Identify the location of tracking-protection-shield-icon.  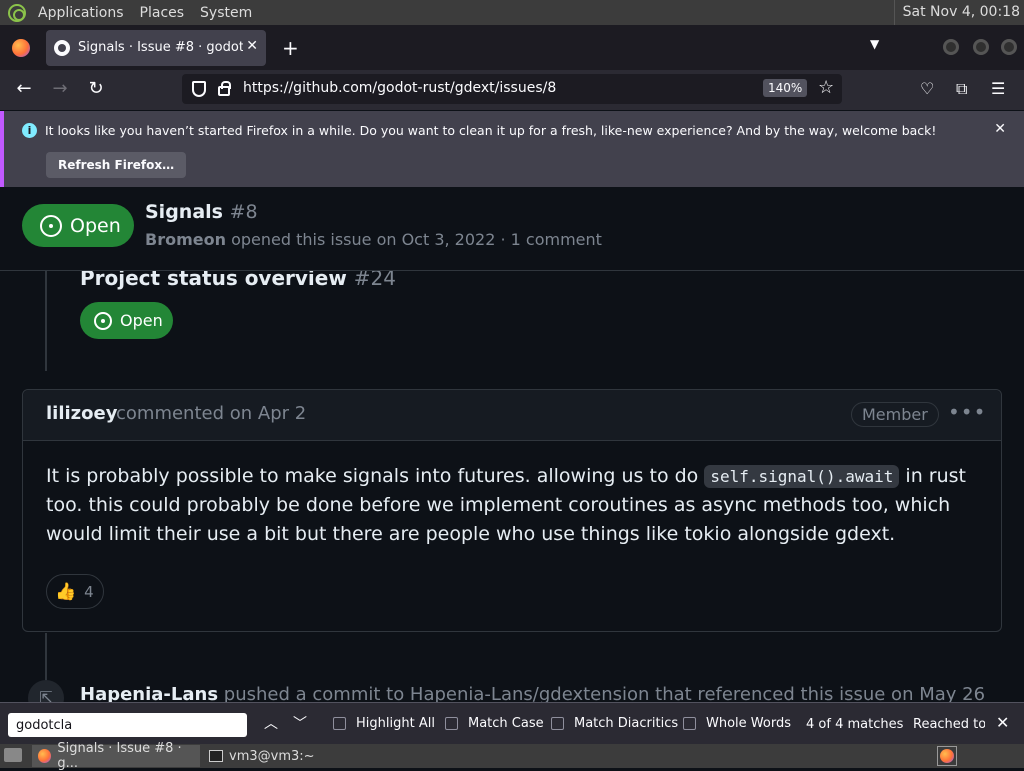
(199, 89).